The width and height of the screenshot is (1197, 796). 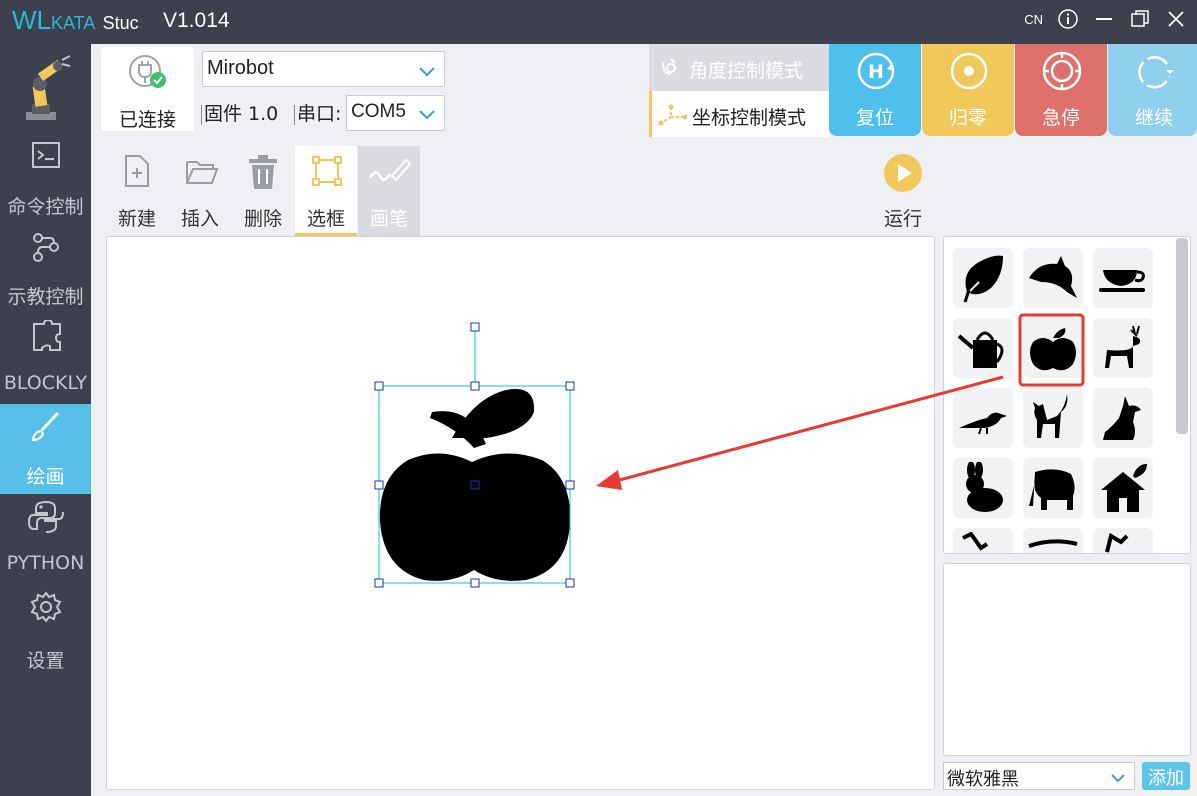 What do you see at coordinates (1050, 416) in the screenshot?
I see `cat-icon` at bounding box center [1050, 416].